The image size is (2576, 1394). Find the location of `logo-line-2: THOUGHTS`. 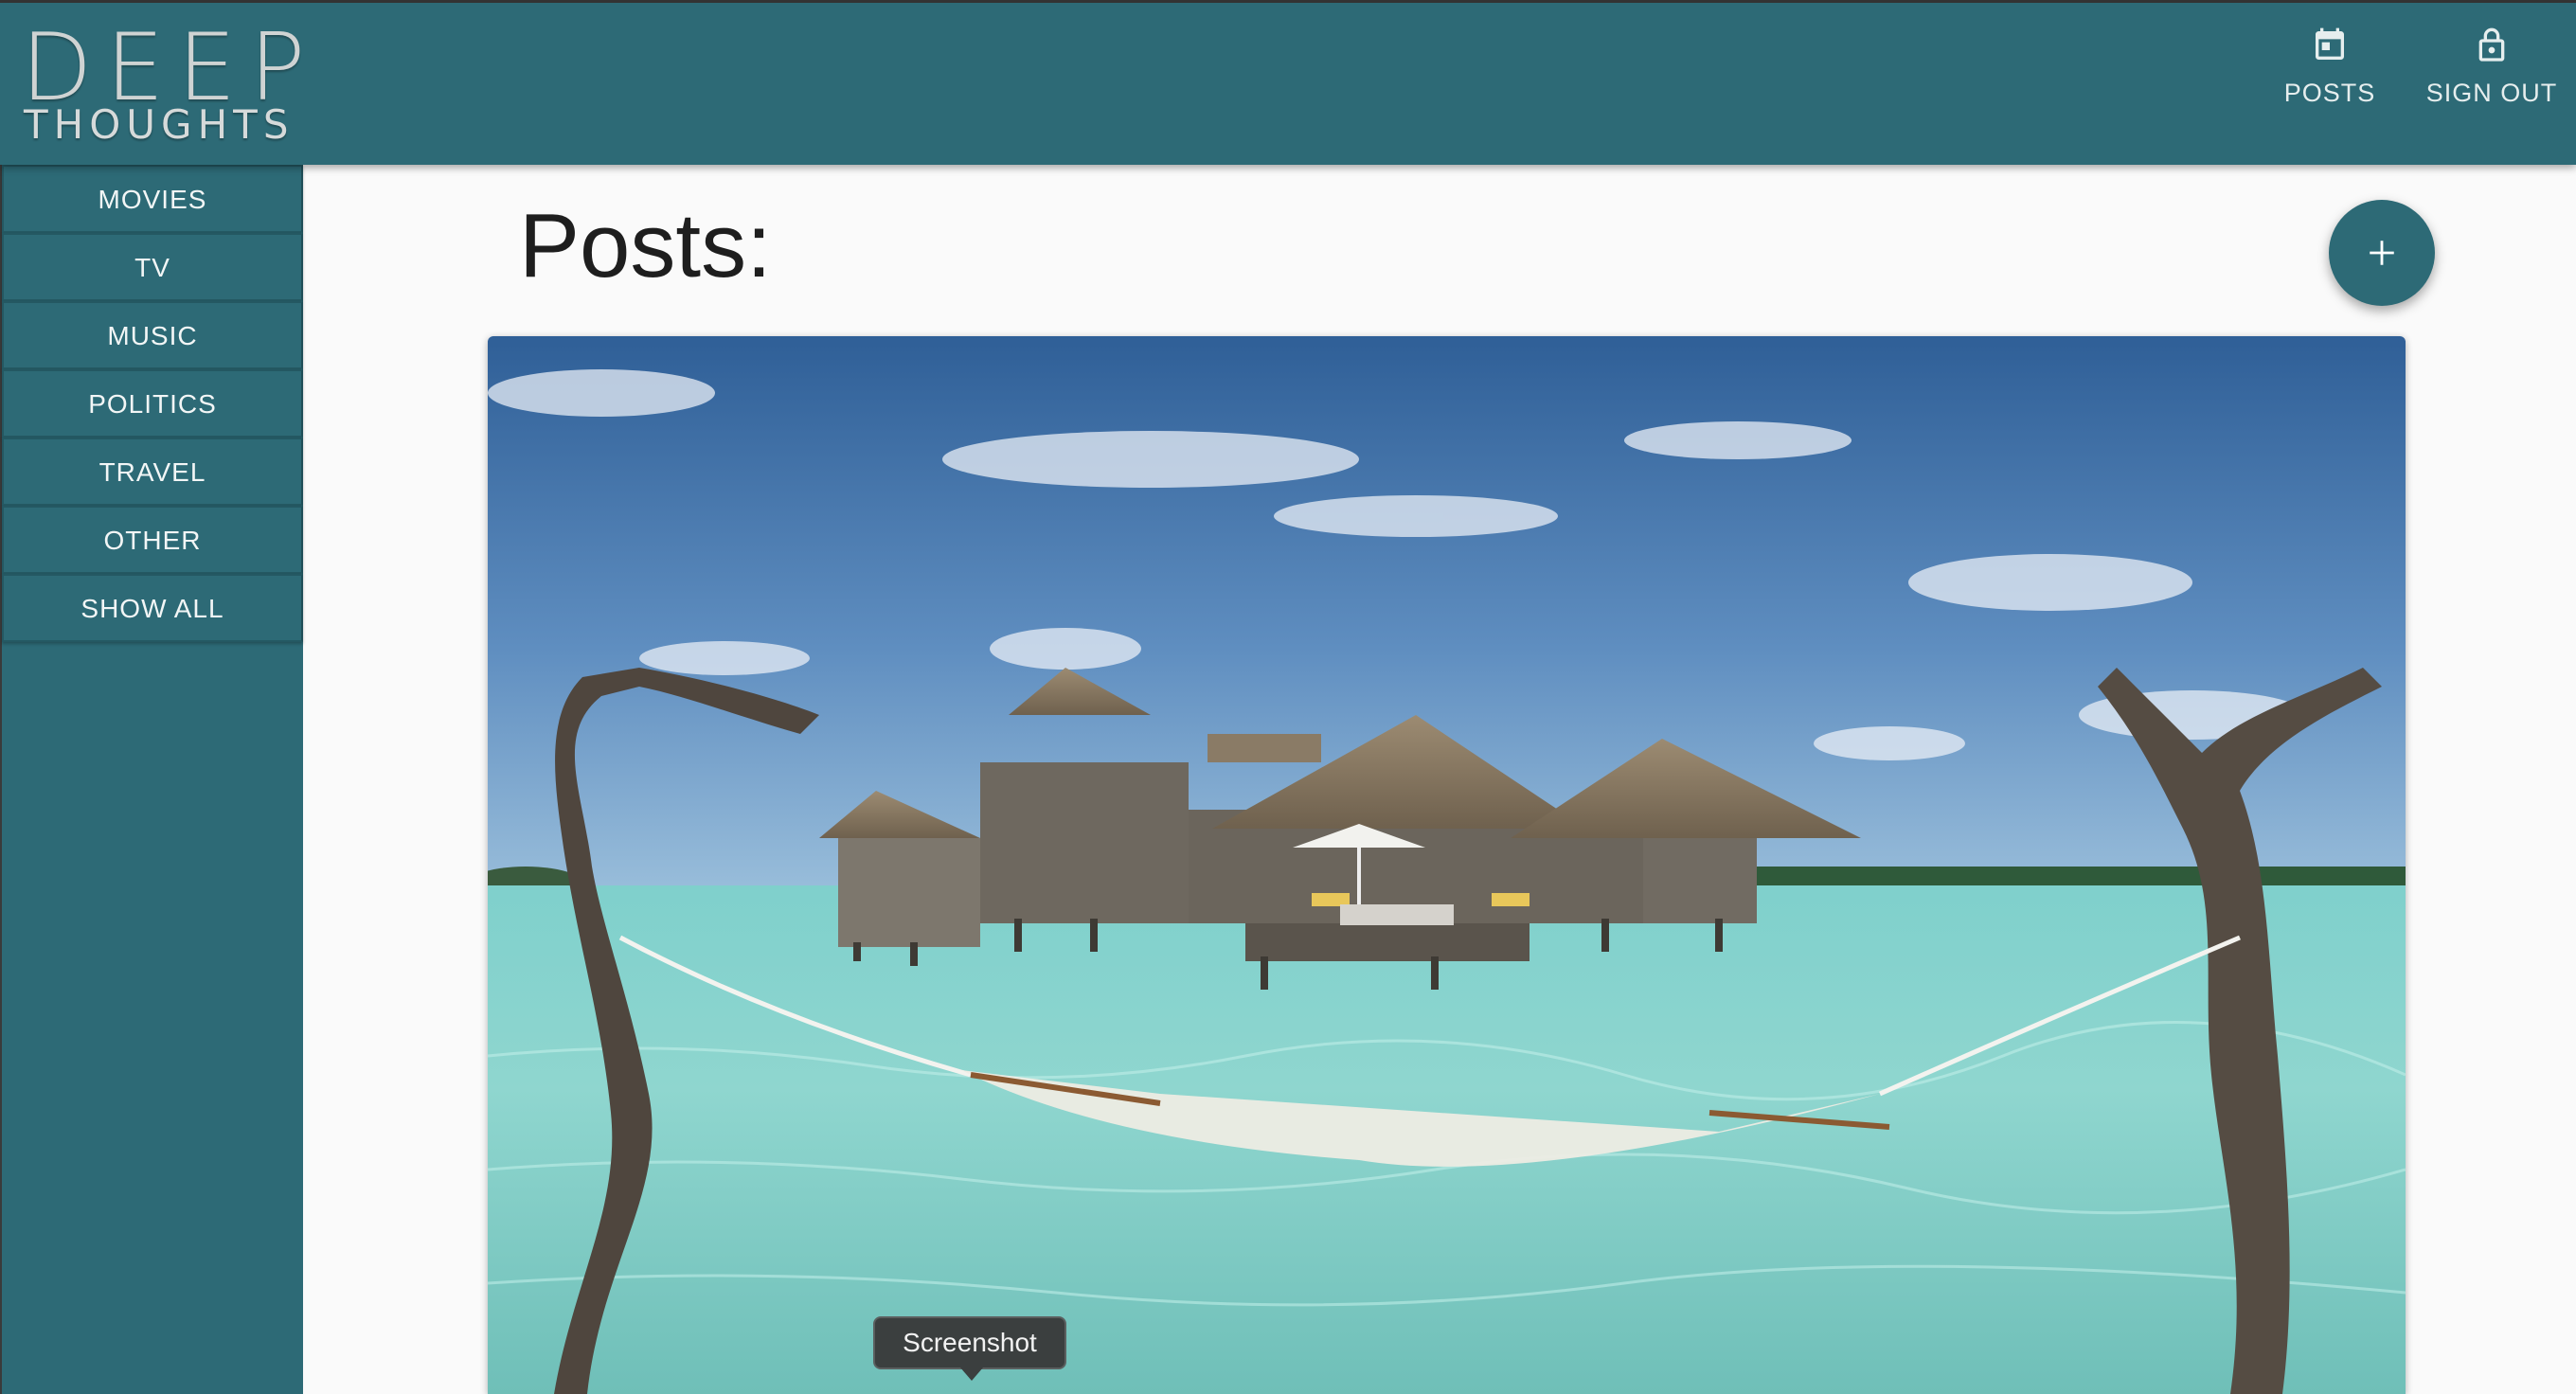

logo-line-2: THOUGHTS is located at coordinates (159, 124).